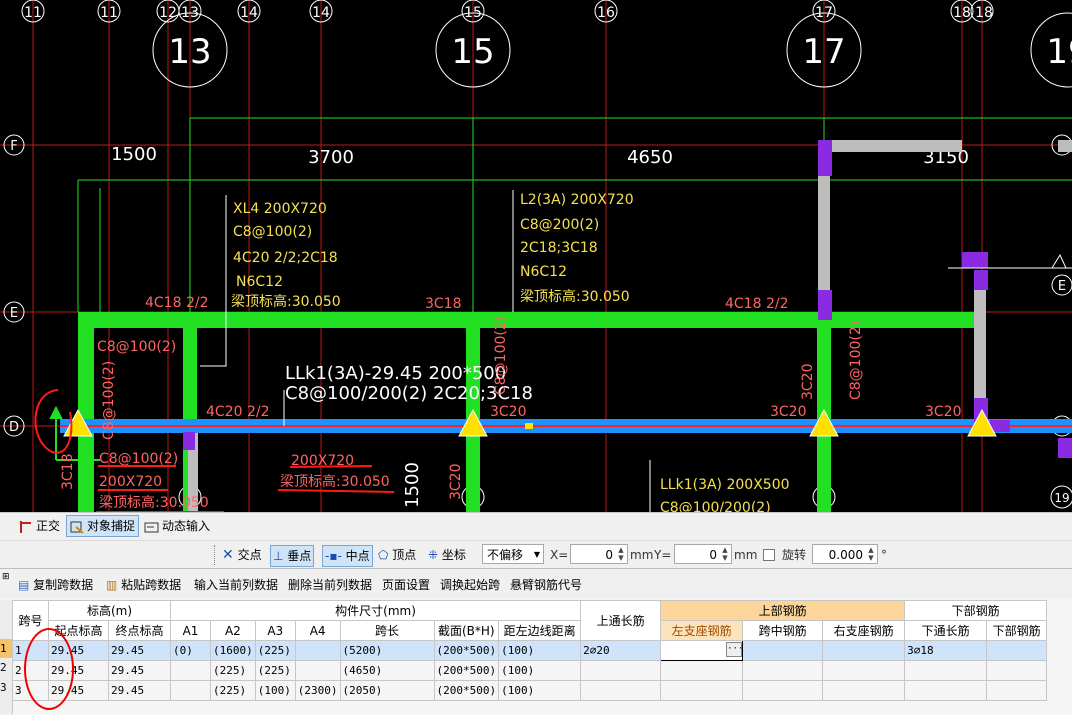 Image resolution: width=1072 pixels, height=715 pixels. I want to click on y-input: 0 ▲ ▼, so click(703, 554).